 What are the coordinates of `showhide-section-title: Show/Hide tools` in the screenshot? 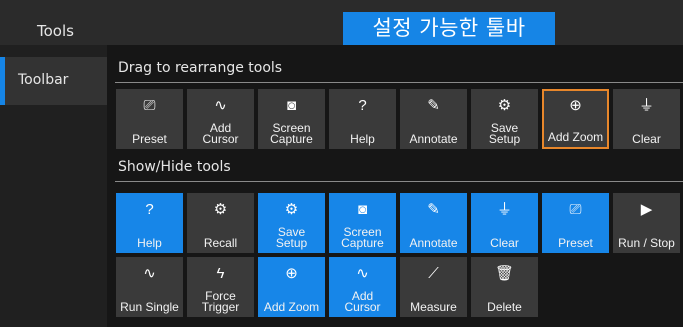 It's located at (174, 167).